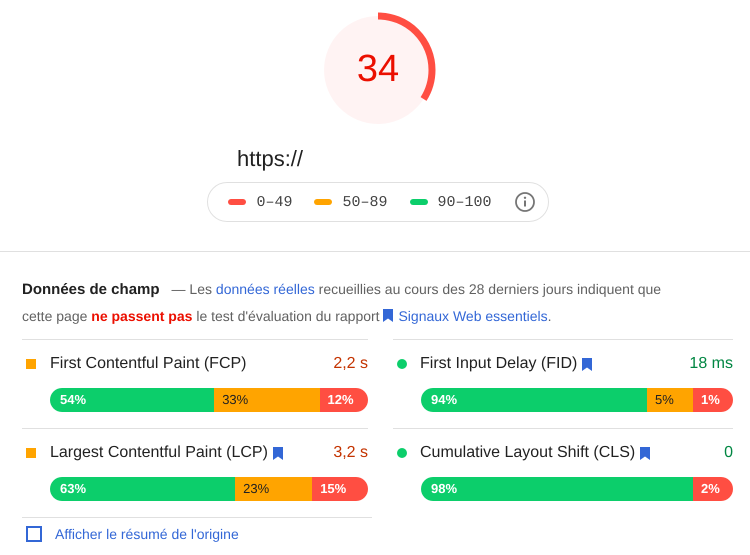 The image size is (750, 555). What do you see at coordinates (465, 202) in the screenshot?
I see `pass-range-label: 90–100` at bounding box center [465, 202].